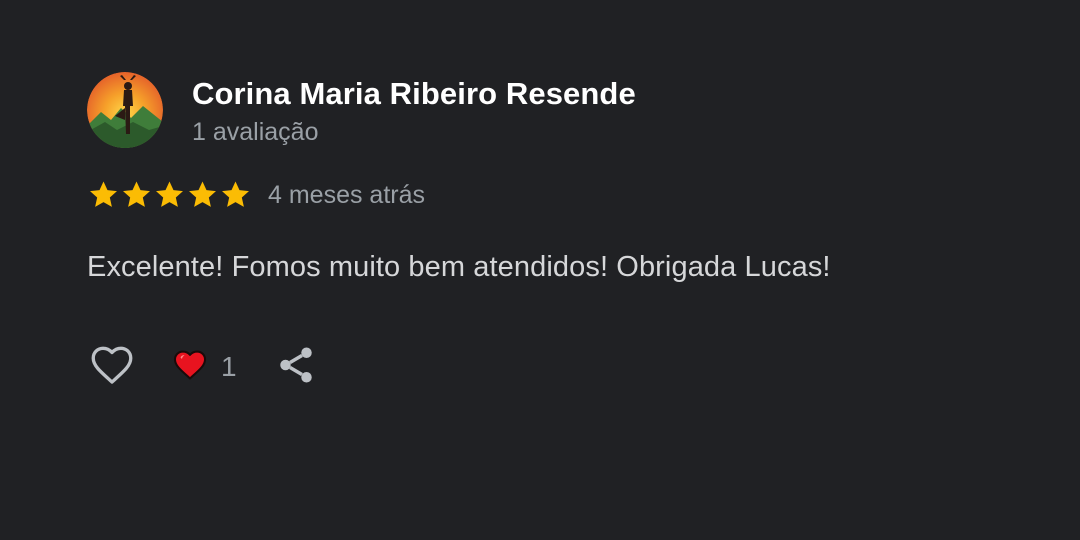 The height and width of the screenshot is (540, 1080). I want to click on rating-row: 4 meses atrás, so click(537, 194).